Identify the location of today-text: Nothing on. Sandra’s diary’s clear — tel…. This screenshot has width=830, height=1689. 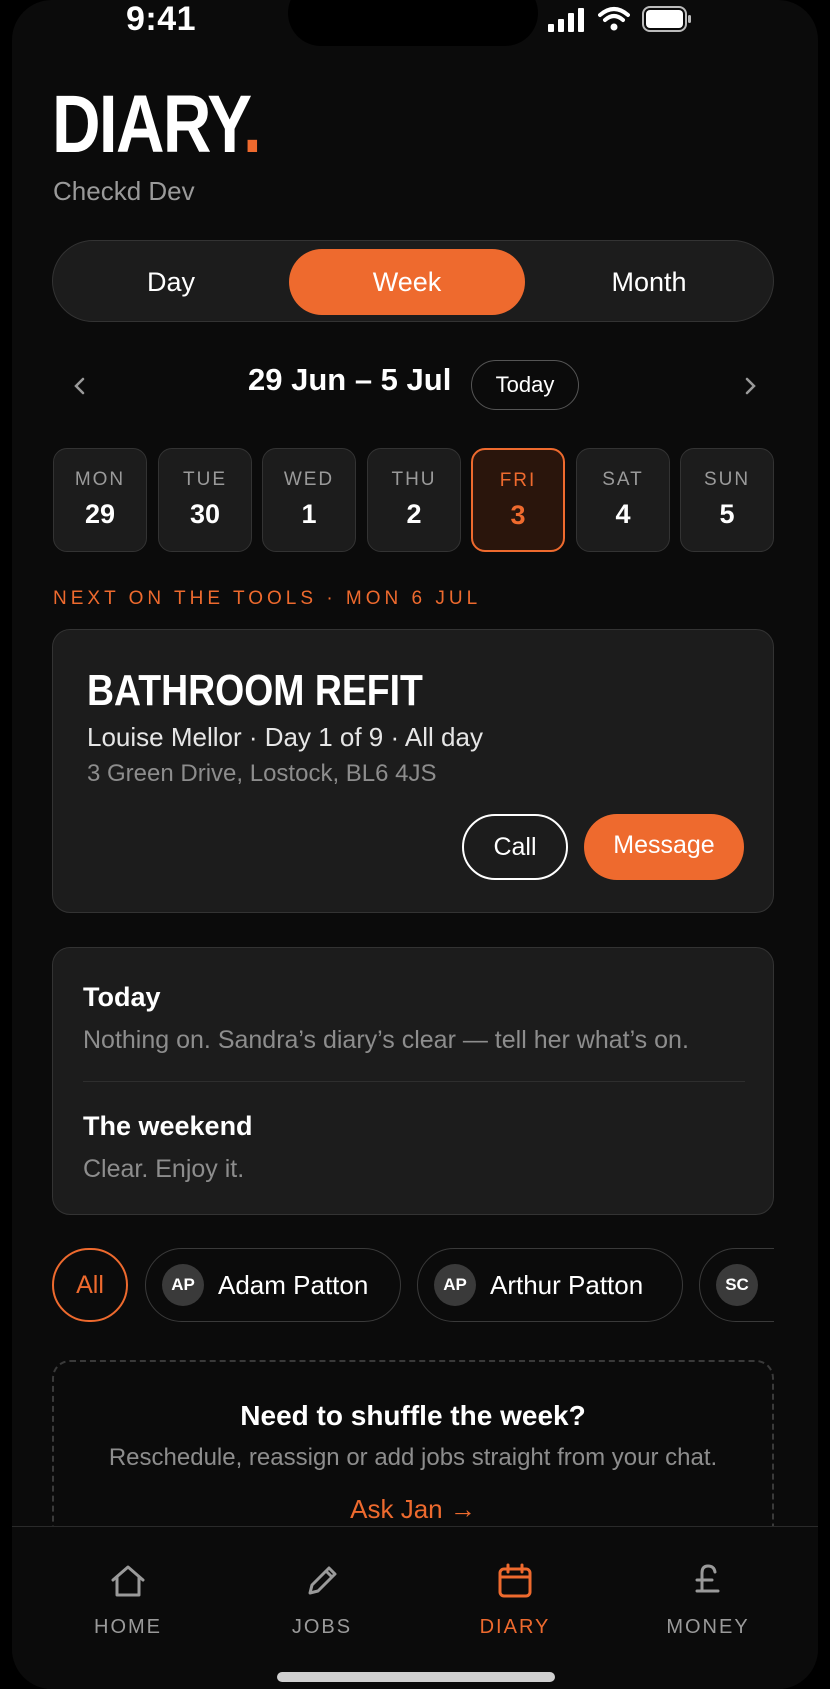
(386, 1040).